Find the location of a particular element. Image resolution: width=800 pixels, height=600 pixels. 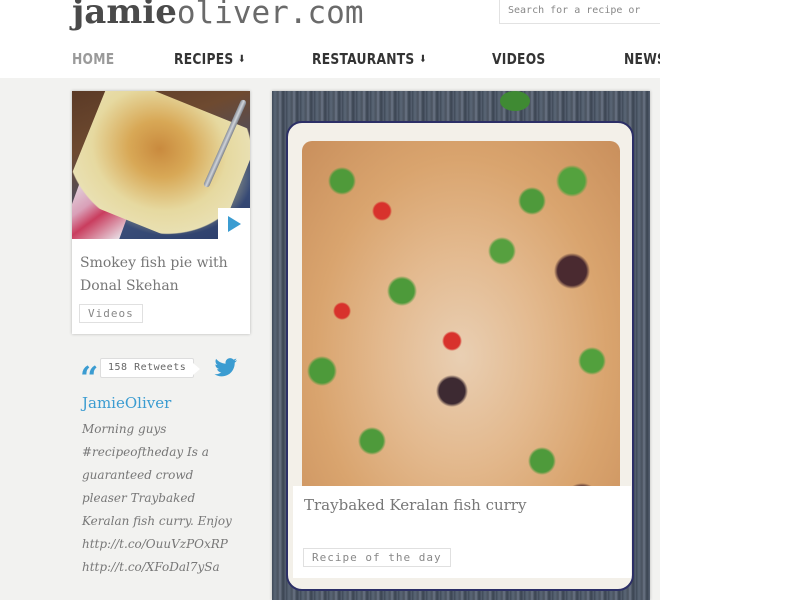

feature-title: Traybaked Keralan fish curry is located at coordinates (415, 505).